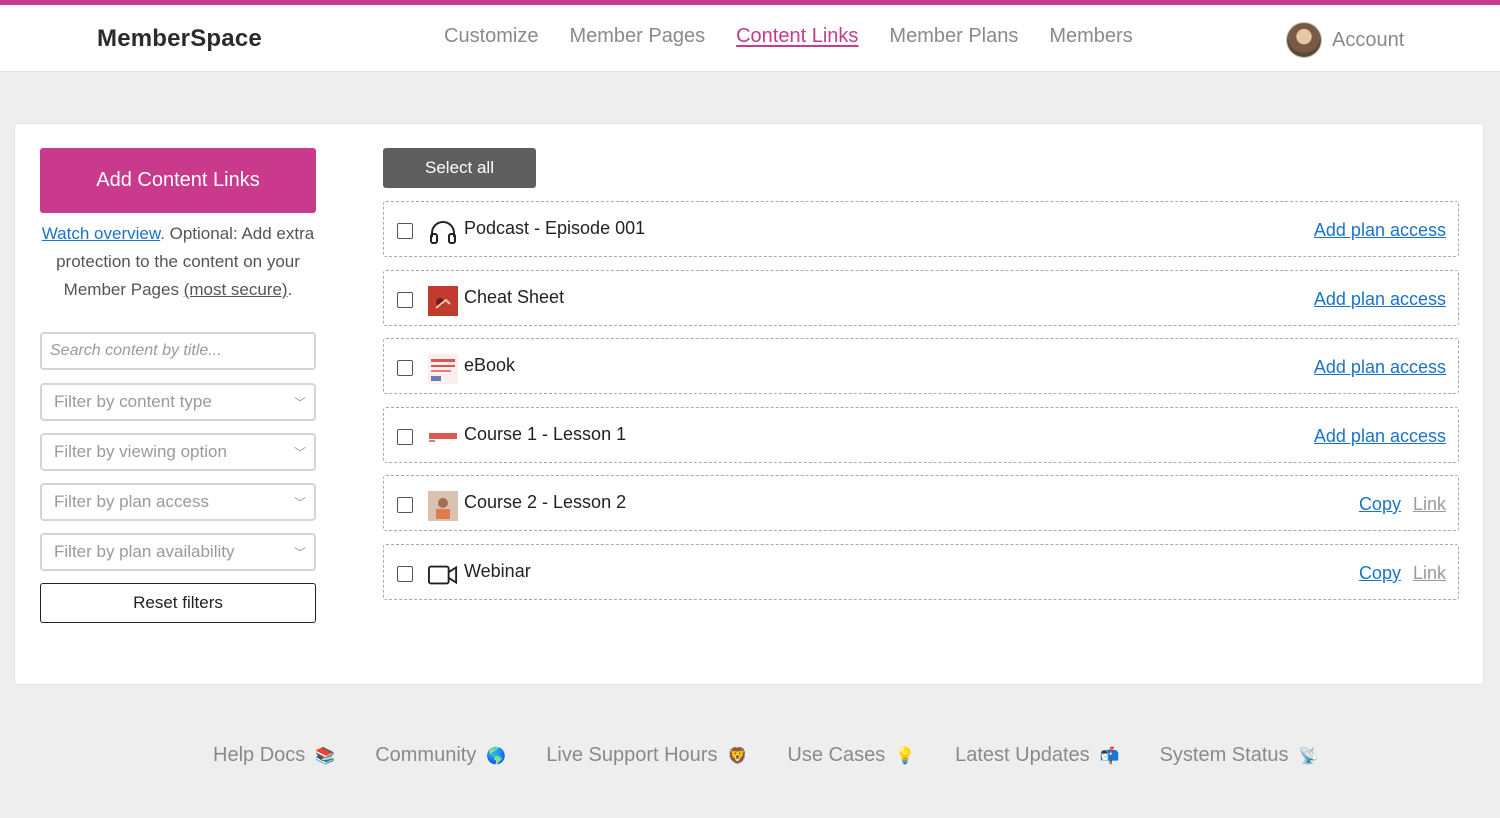  Describe the element at coordinates (496, 755) in the screenshot. I see `globe-icon: 🌎` at that location.